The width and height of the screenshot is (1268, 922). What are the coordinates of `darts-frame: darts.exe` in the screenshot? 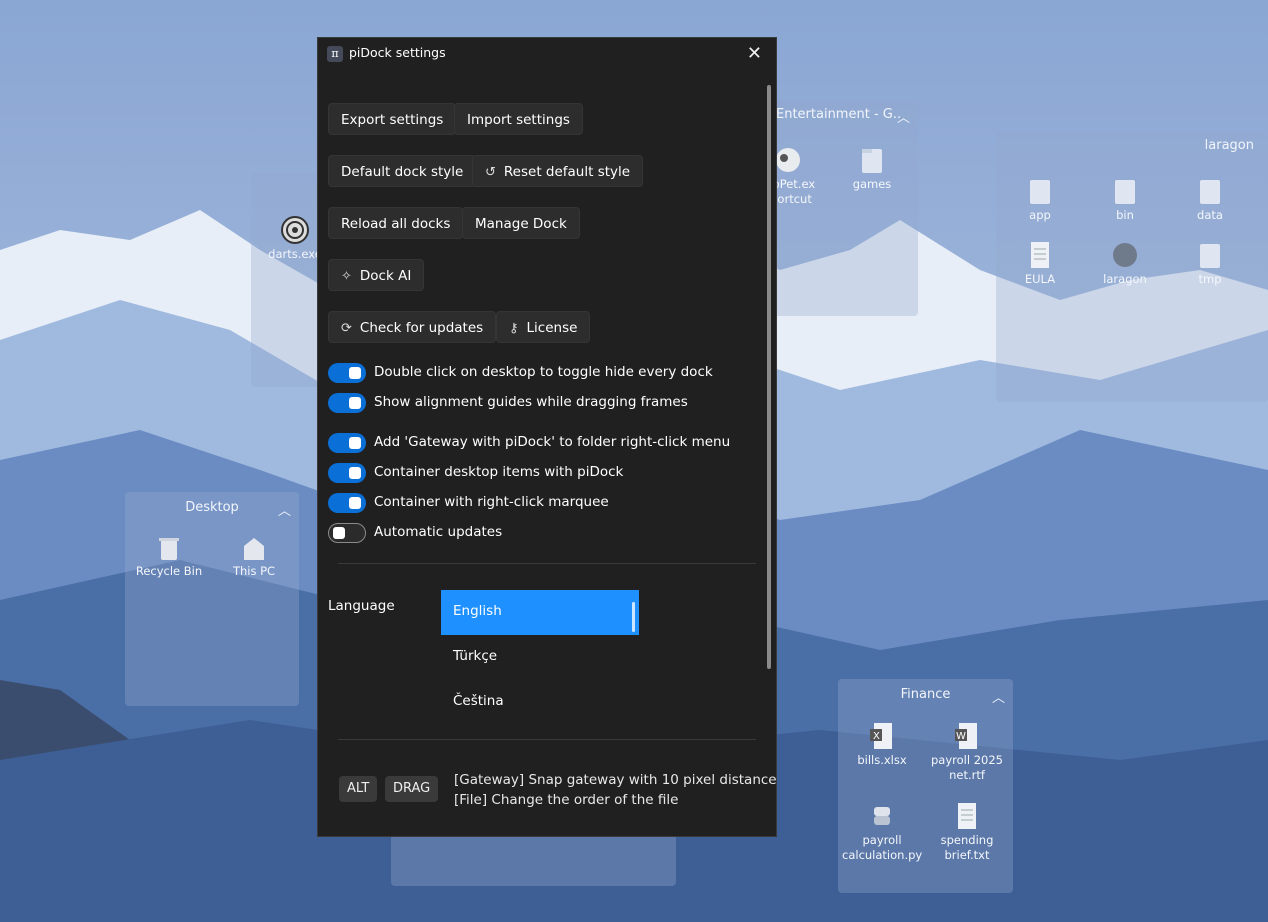 It's located at (286, 280).